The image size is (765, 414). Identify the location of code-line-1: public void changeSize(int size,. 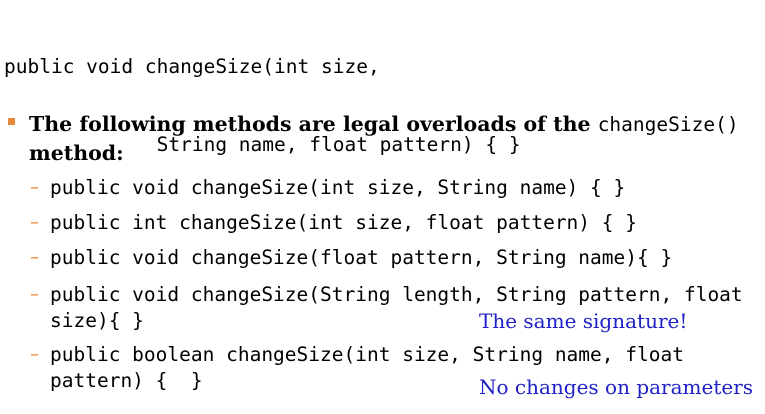
(192, 66).